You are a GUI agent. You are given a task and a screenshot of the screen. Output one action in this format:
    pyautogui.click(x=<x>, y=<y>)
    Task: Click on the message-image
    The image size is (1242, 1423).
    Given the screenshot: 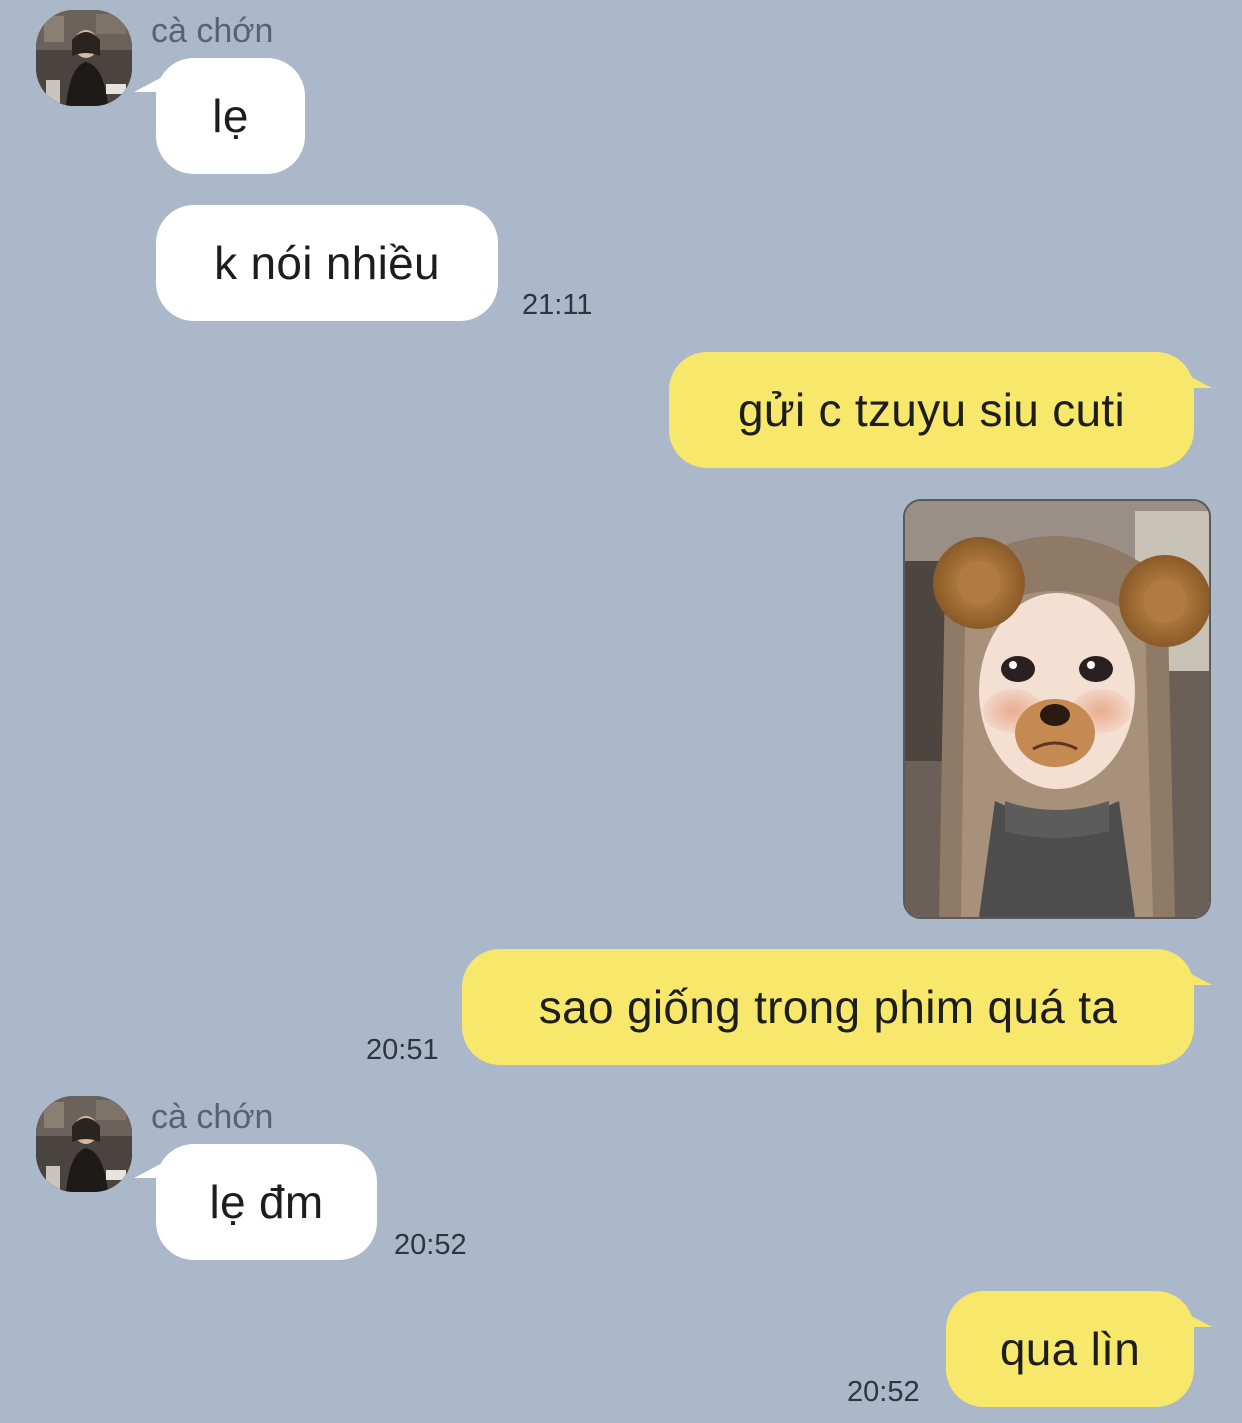 What is the action you would take?
    pyautogui.click(x=1057, y=709)
    